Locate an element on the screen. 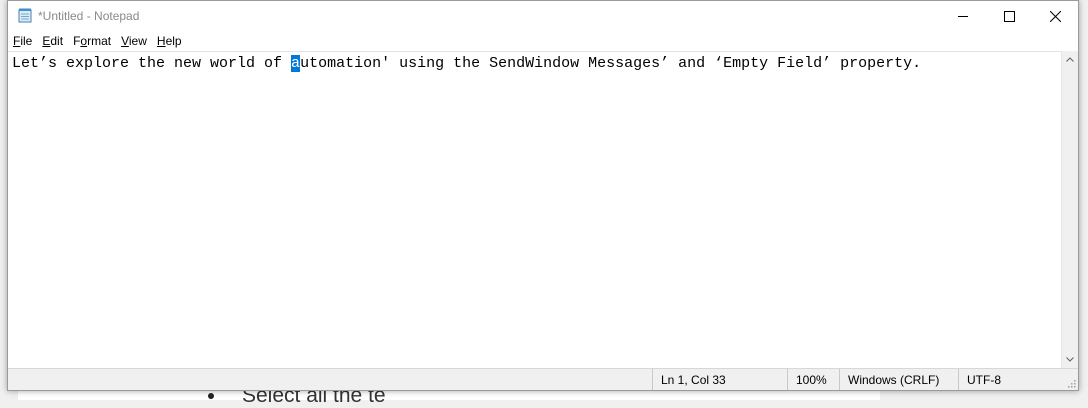 The height and width of the screenshot is (408, 1088). window-title: *Untitled - Notepad is located at coordinates (89, 16).